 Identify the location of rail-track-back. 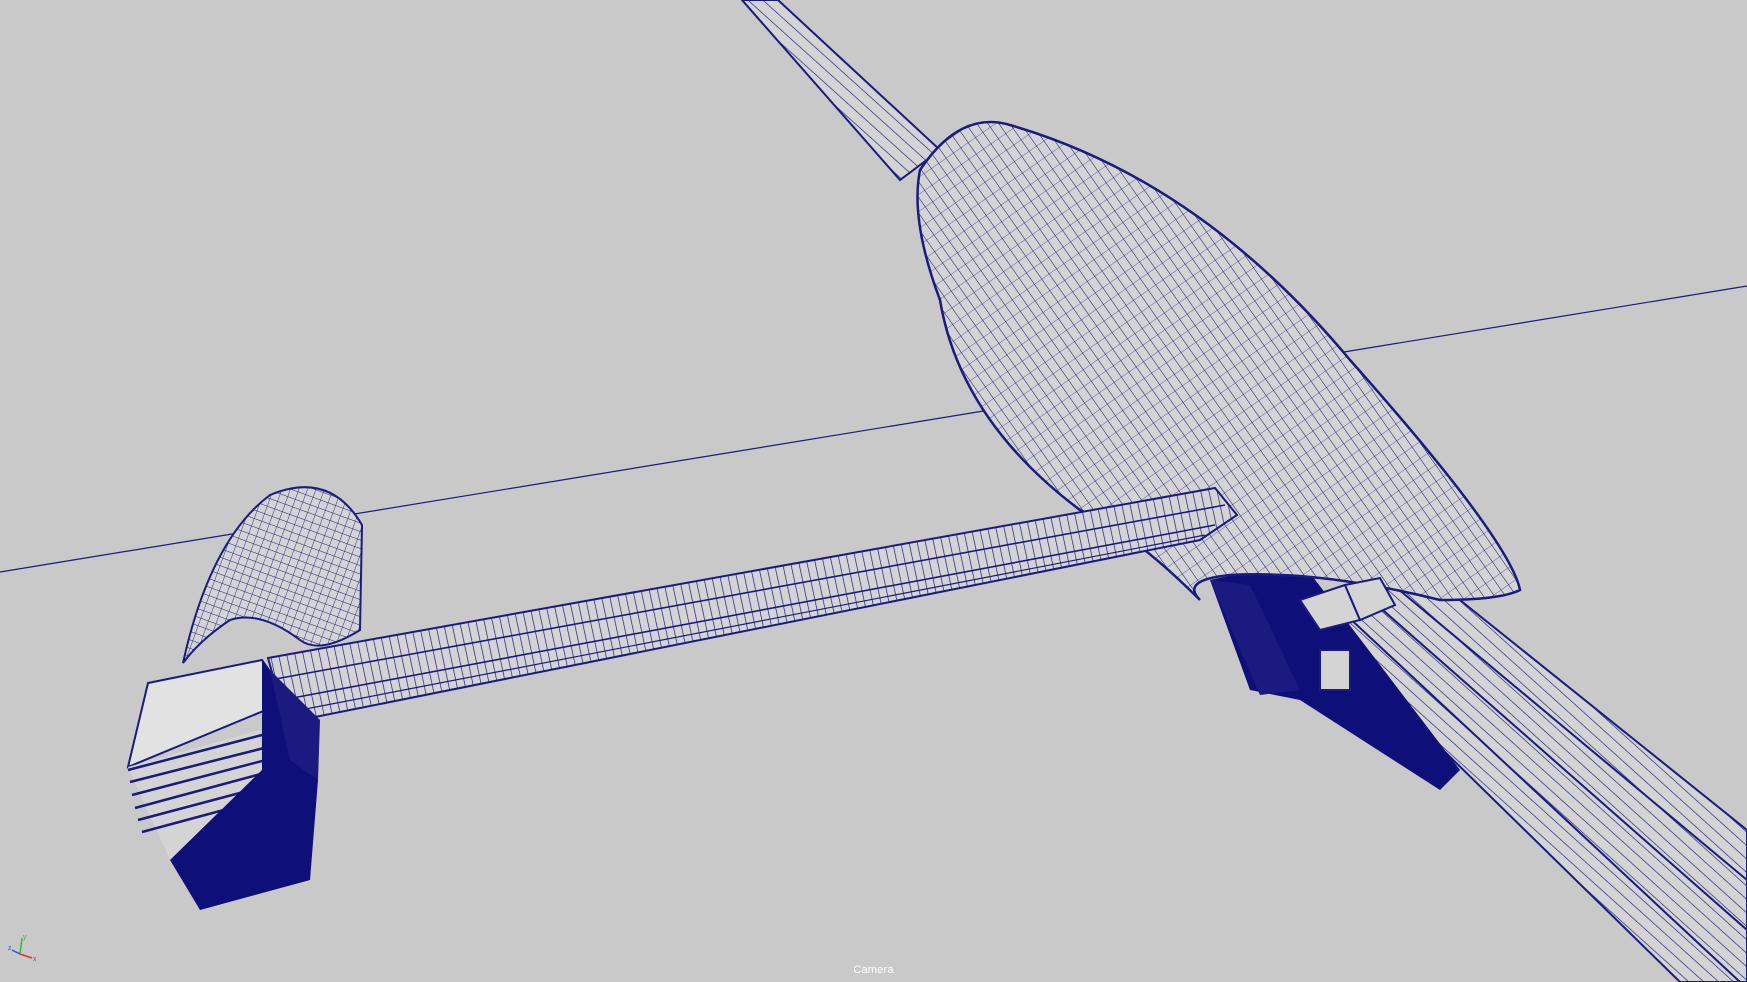
(841, 91).